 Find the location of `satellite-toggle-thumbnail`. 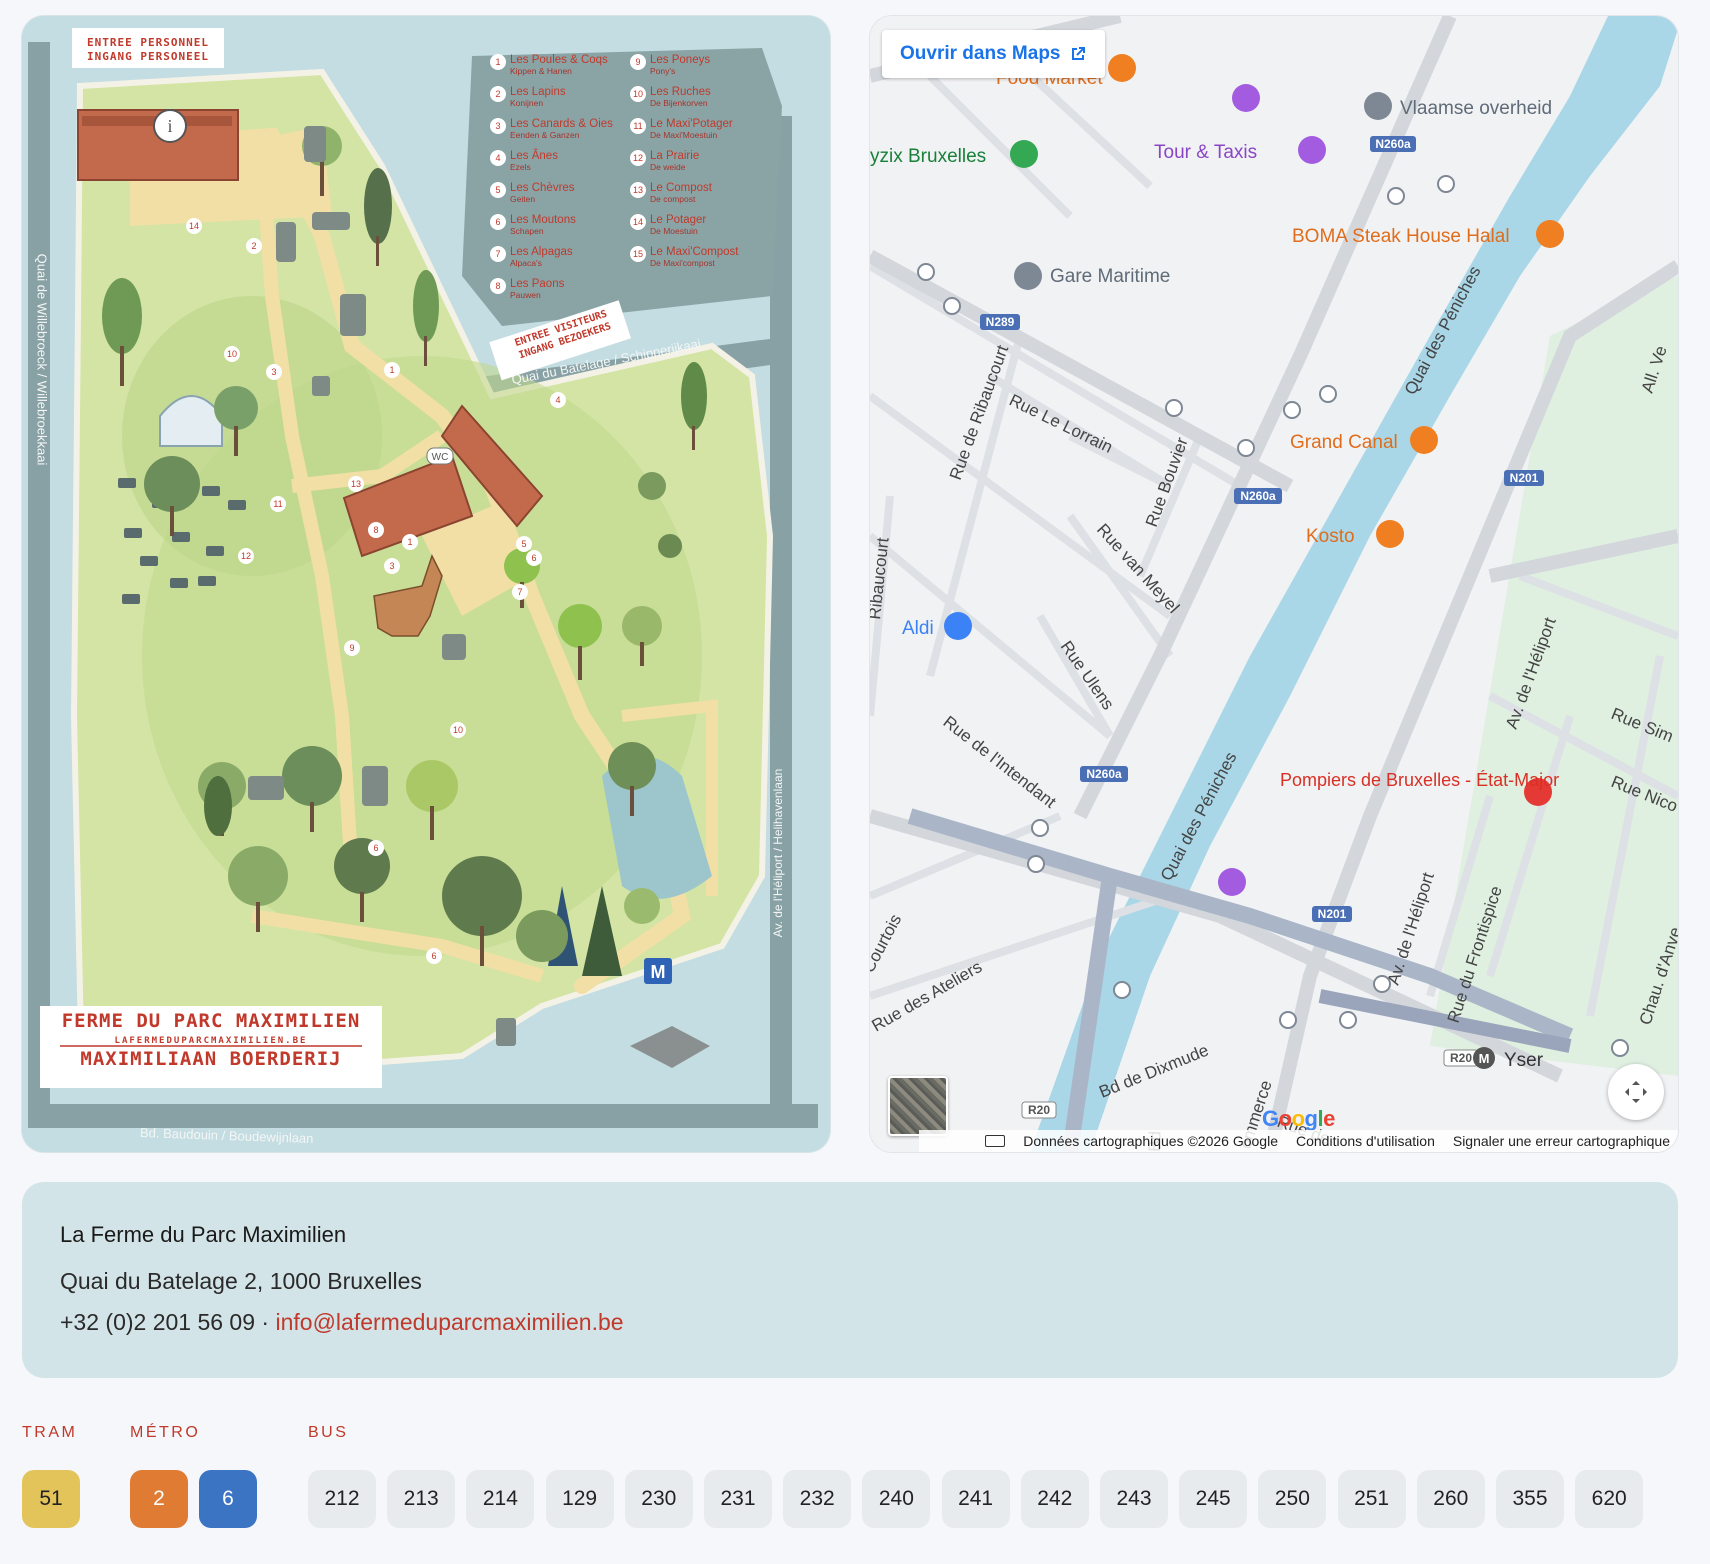

satellite-toggle-thumbnail is located at coordinates (918, 1106).